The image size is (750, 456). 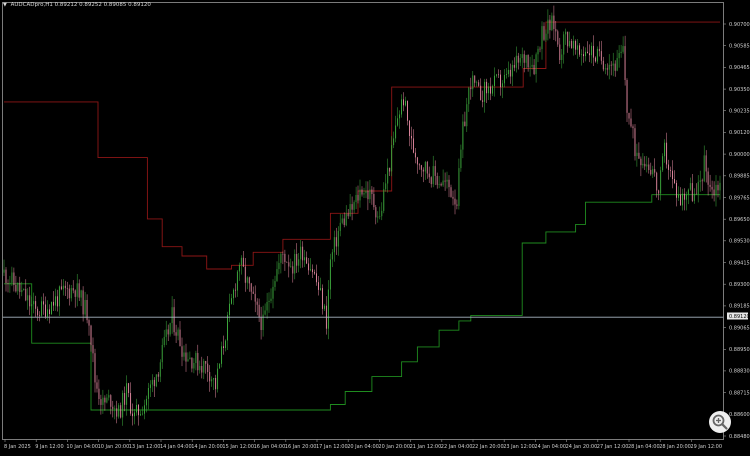 I want to click on time-tick-label: 14 Jan 20:00, so click(x=207, y=447).